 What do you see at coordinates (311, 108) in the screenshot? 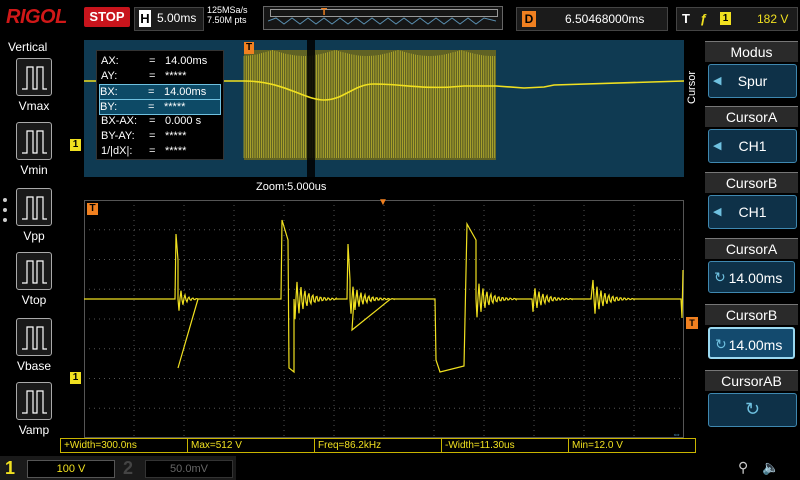
I see `zoom-viewport-marker` at bounding box center [311, 108].